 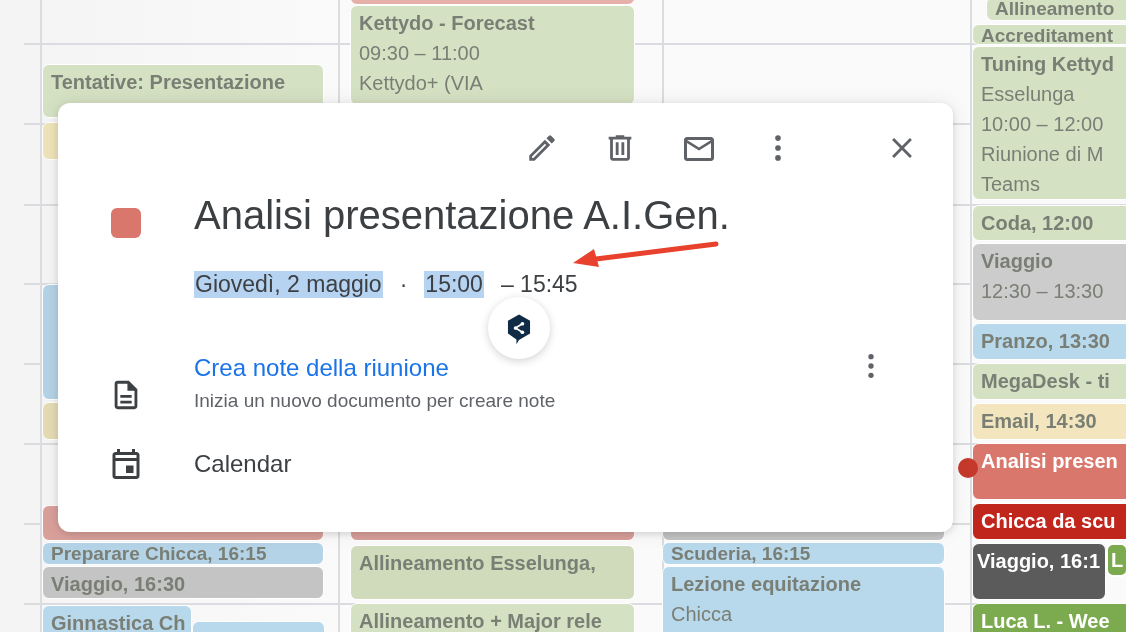 What do you see at coordinates (1049, 282) in the screenshot?
I see `calendar-event: Viaggio 12:30 – 13:30` at bounding box center [1049, 282].